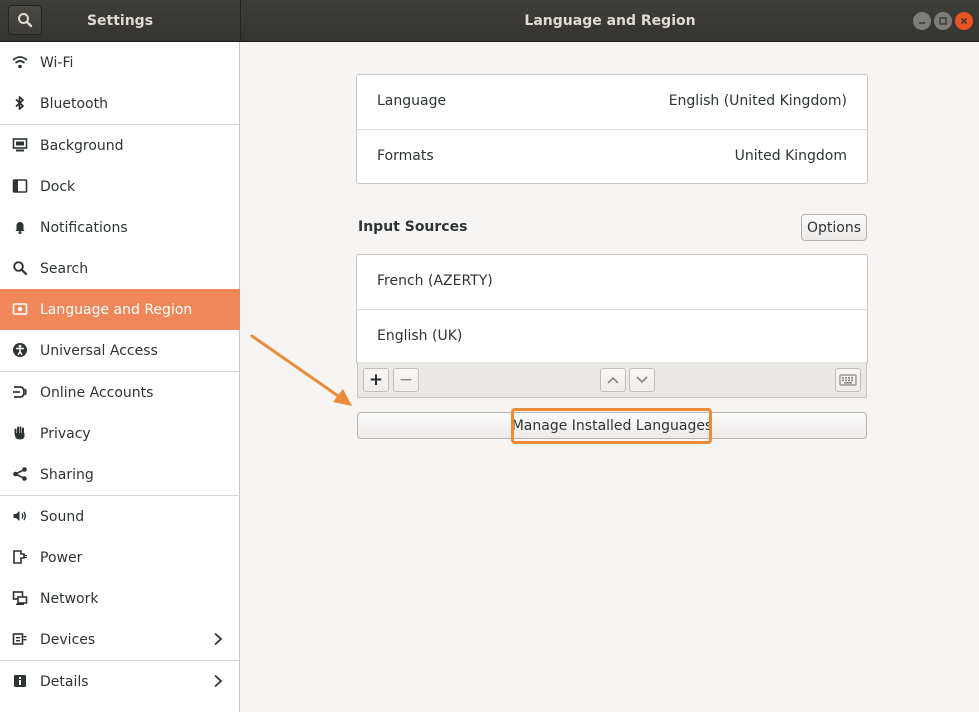 Image resolution: width=979 pixels, height=712 pixels. Describe the element at coordinates (20, 598) in the screenshot. I see `network-icon` at that location.